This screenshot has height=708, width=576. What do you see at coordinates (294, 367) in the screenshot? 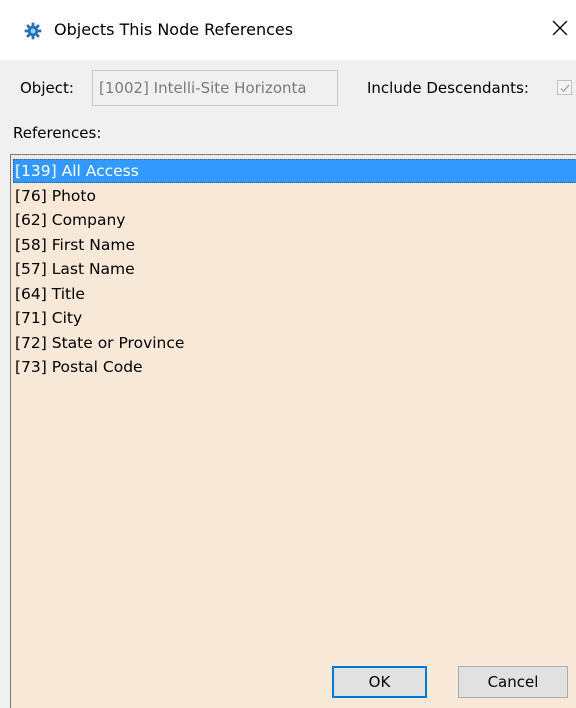
I see `list-item: [73] Postal Code` at bounding box center [294, 367].